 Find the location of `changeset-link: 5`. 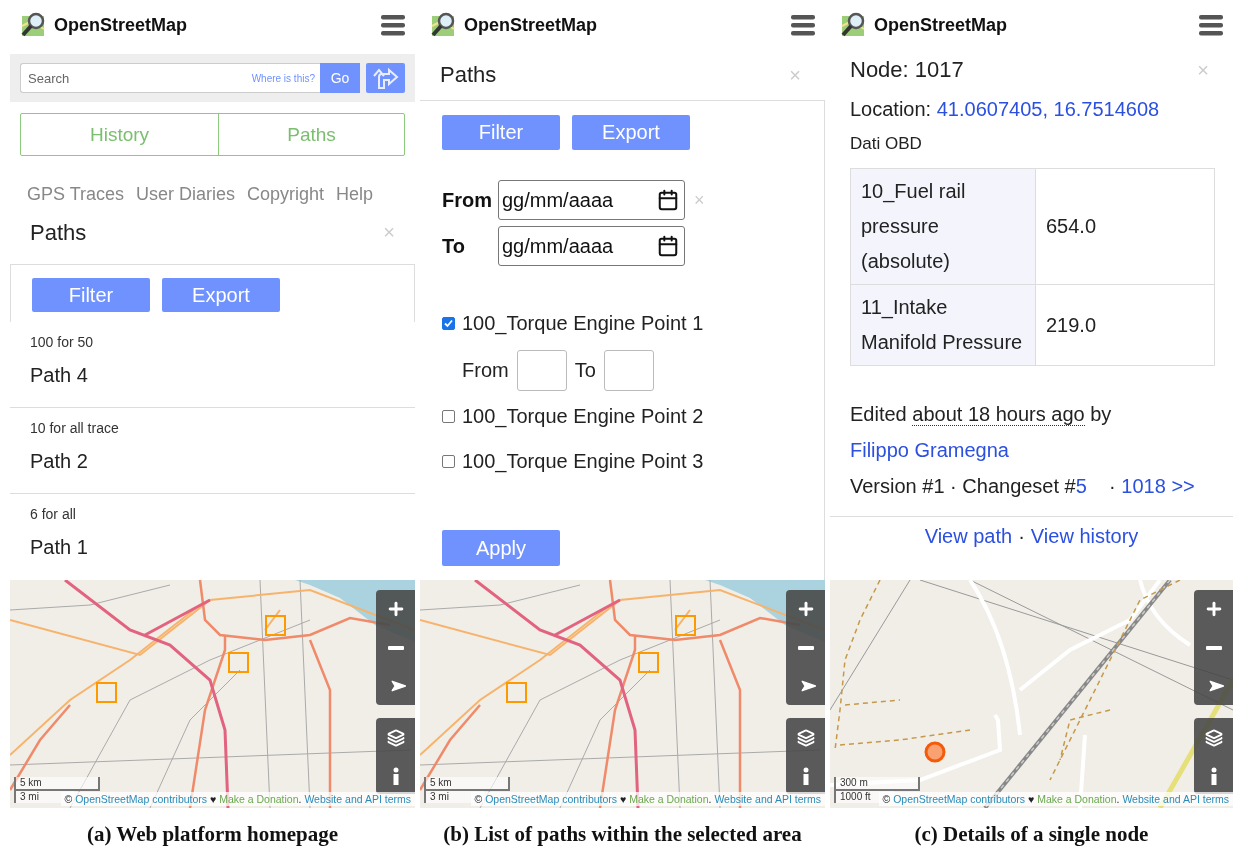

changeset-link: 5 is located at coordinates (1081, 486).